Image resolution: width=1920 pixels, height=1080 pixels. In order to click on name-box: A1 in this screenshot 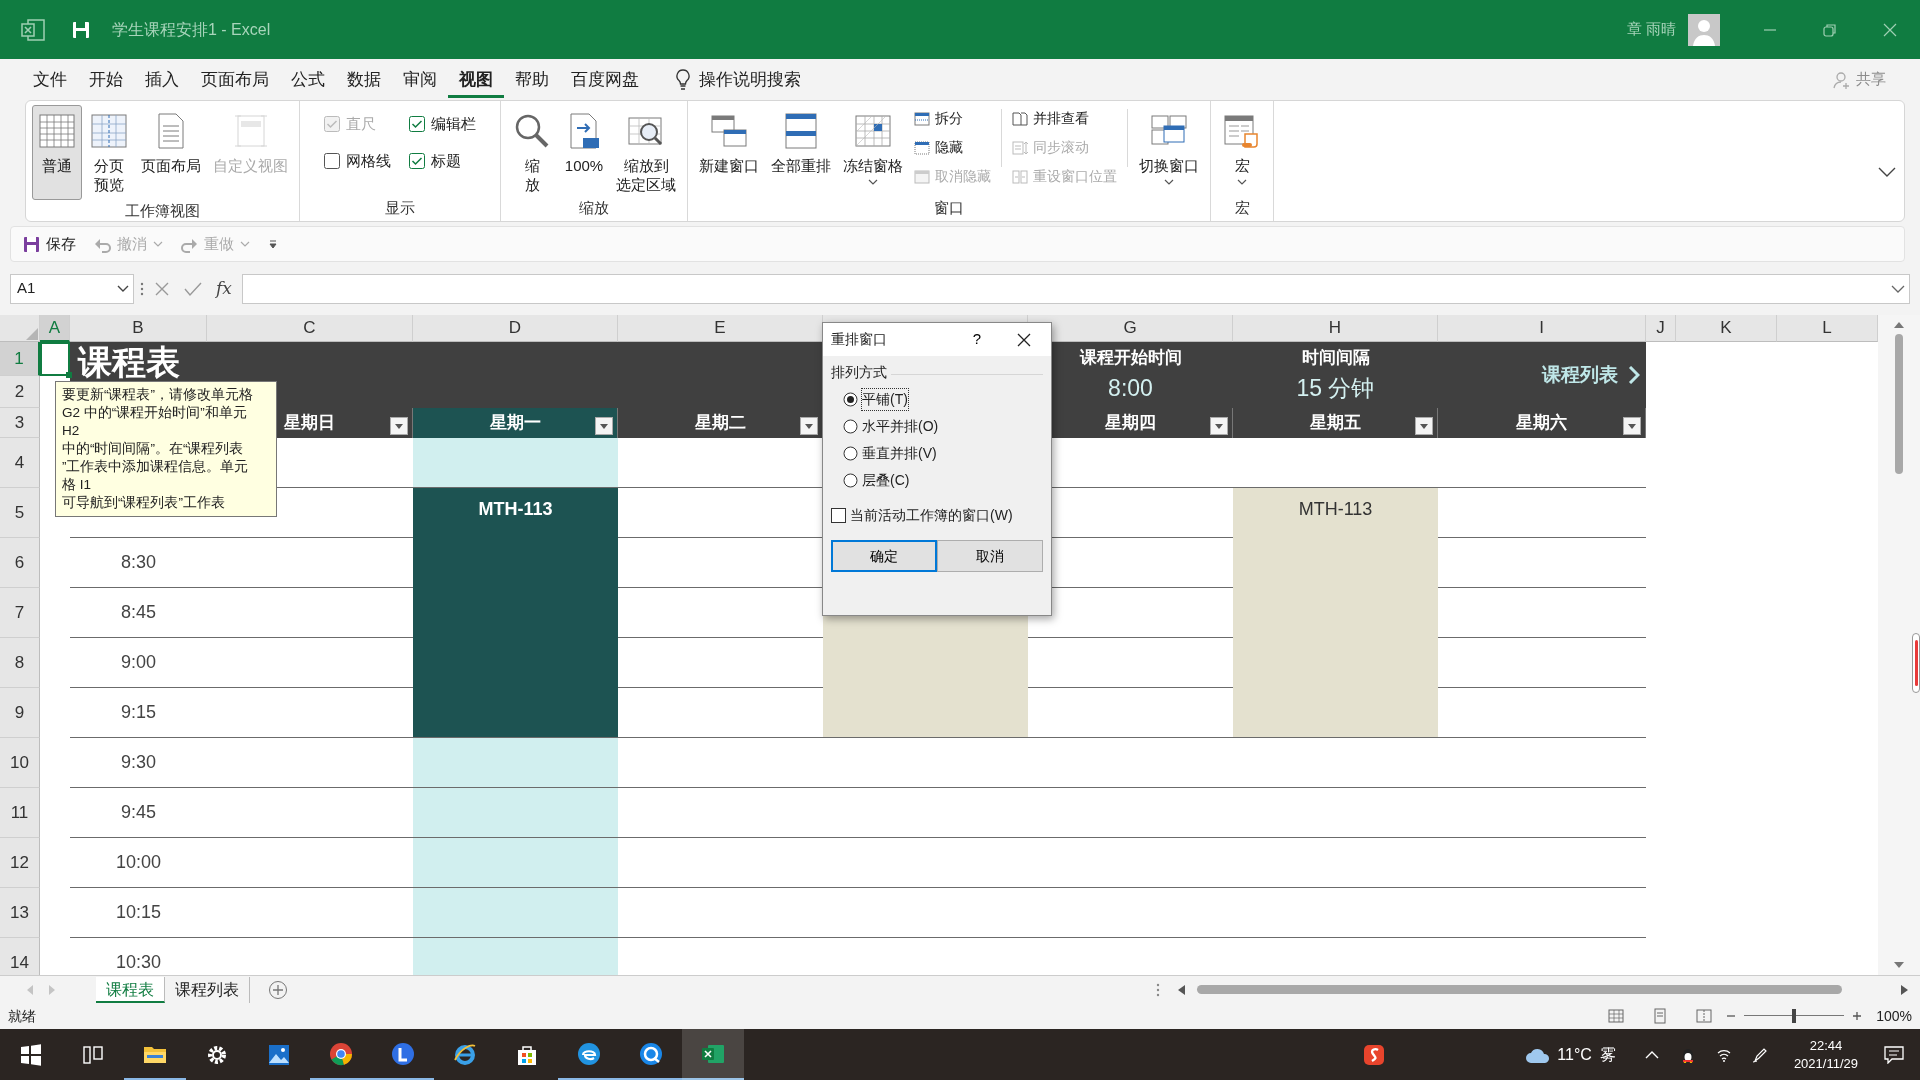, I will do `click(72, 288)`.